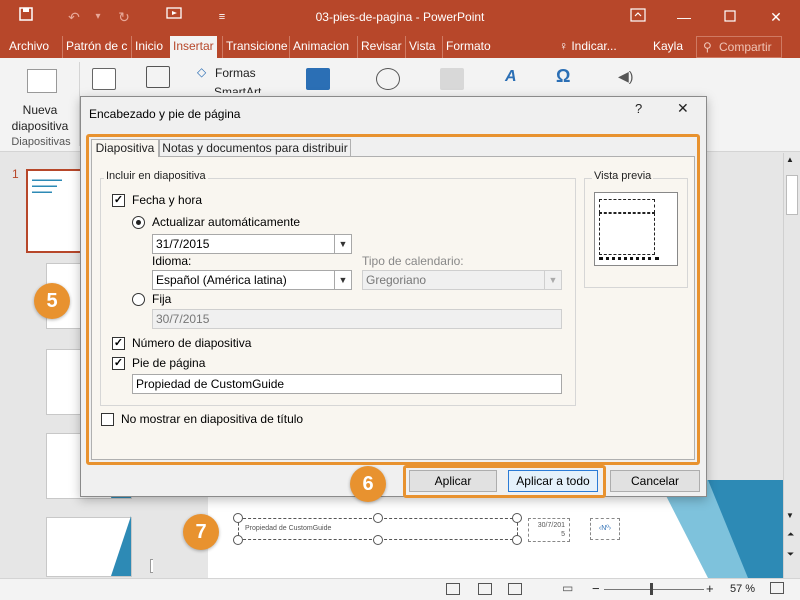  I want to click on fixed-date-value: 30/7/2015, so click(183, 319).